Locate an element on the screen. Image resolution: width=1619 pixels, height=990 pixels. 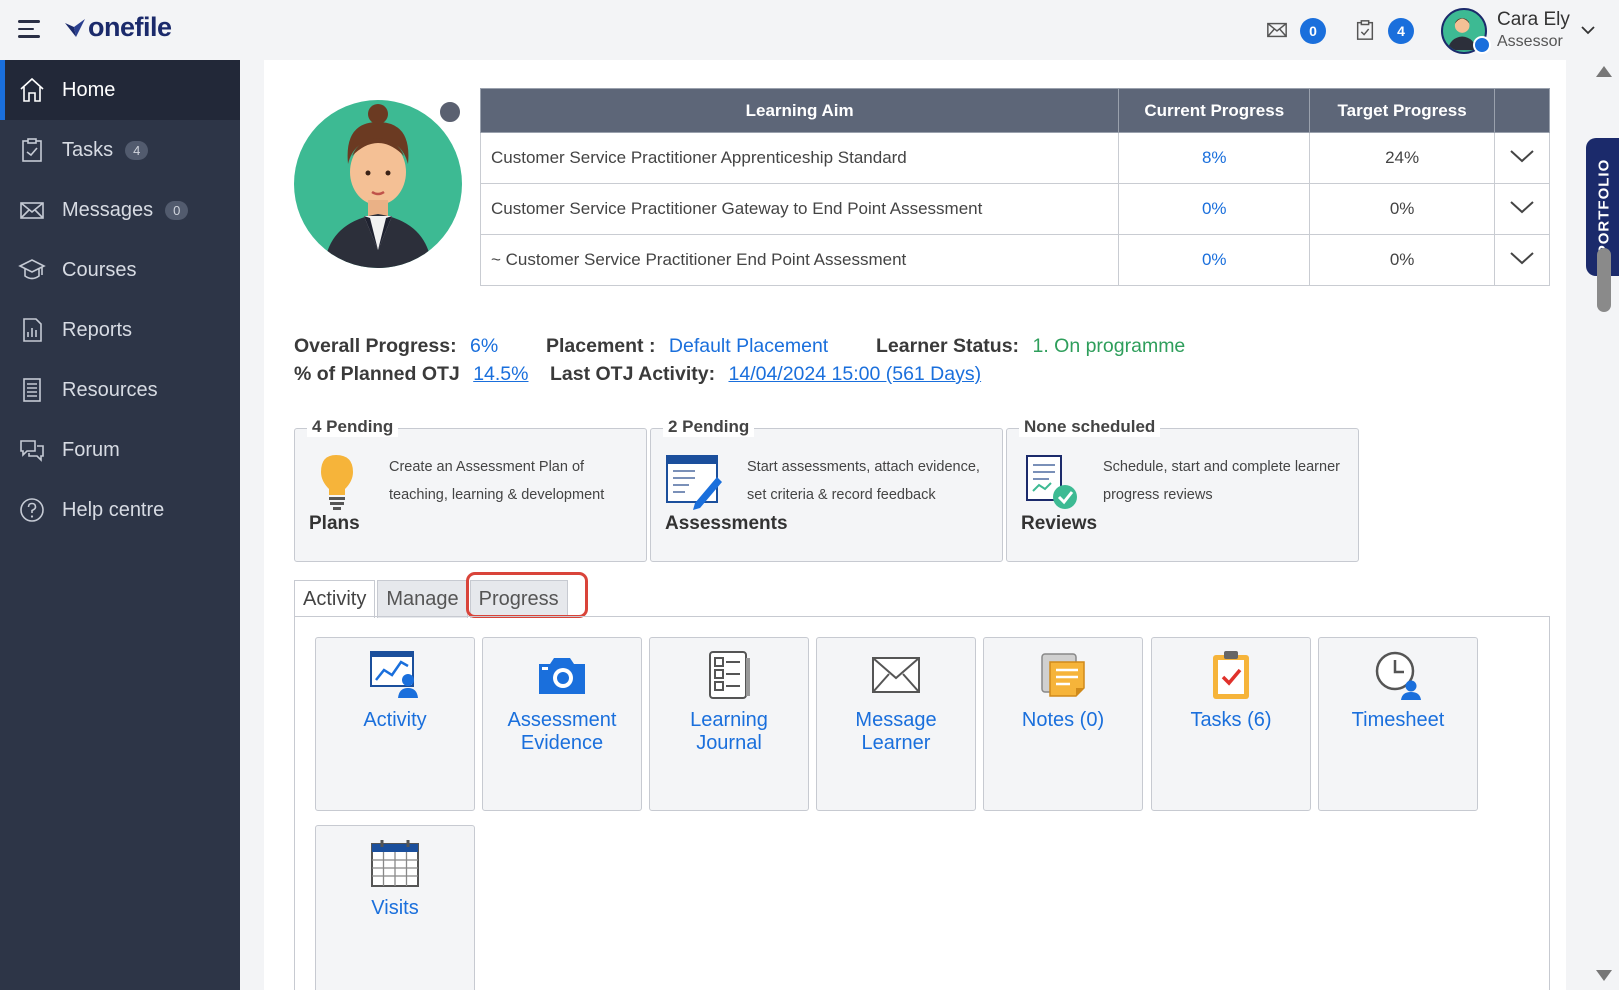
reviews-scheduled-legend: None scheduled is located at coordinates (1090, 427).